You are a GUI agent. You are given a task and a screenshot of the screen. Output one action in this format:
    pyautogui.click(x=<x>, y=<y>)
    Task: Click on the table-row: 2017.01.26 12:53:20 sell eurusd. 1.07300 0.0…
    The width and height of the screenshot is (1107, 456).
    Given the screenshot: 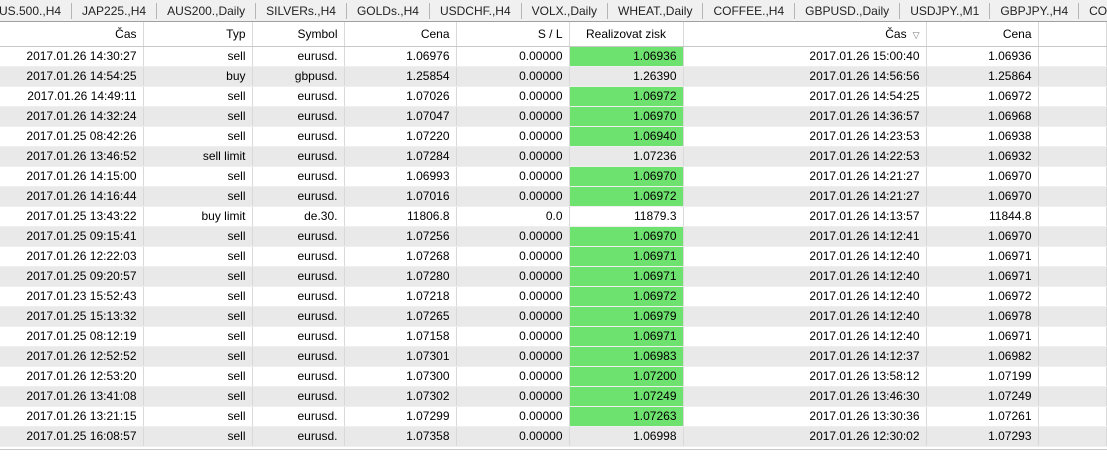 What is the action you would take?
    pyautogui.click(x=553, y=376)
    